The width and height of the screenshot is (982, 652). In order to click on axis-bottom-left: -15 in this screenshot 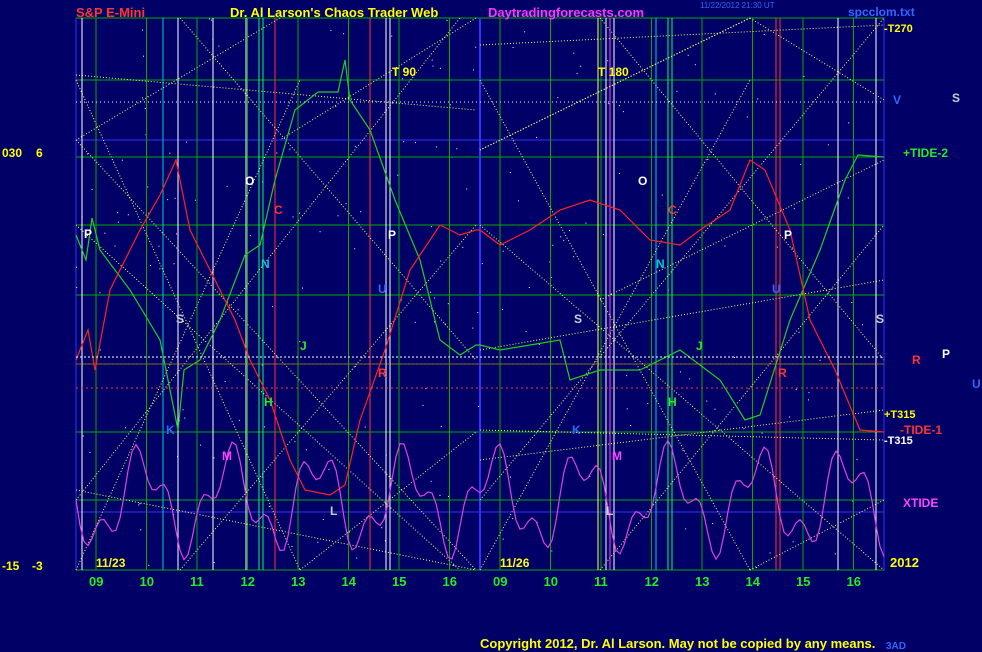, I will do `click(11, 566)`.